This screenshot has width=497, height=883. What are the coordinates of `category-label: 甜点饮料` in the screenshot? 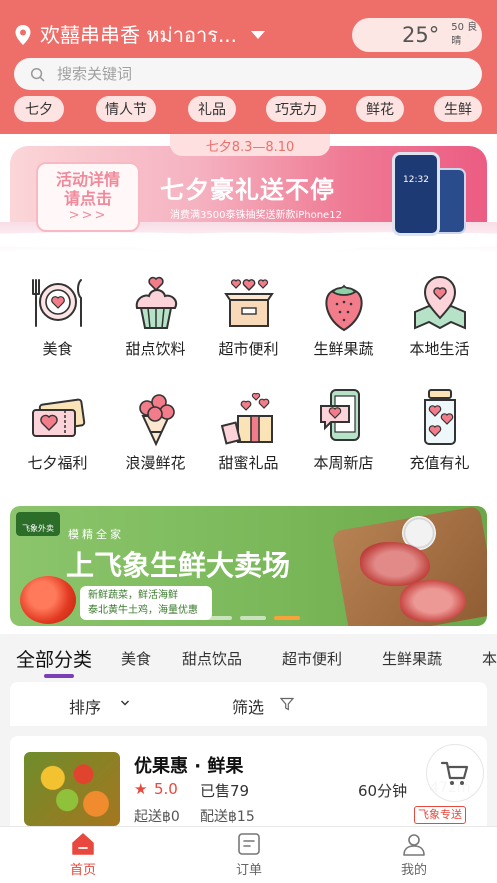 It's located at (155, 349).